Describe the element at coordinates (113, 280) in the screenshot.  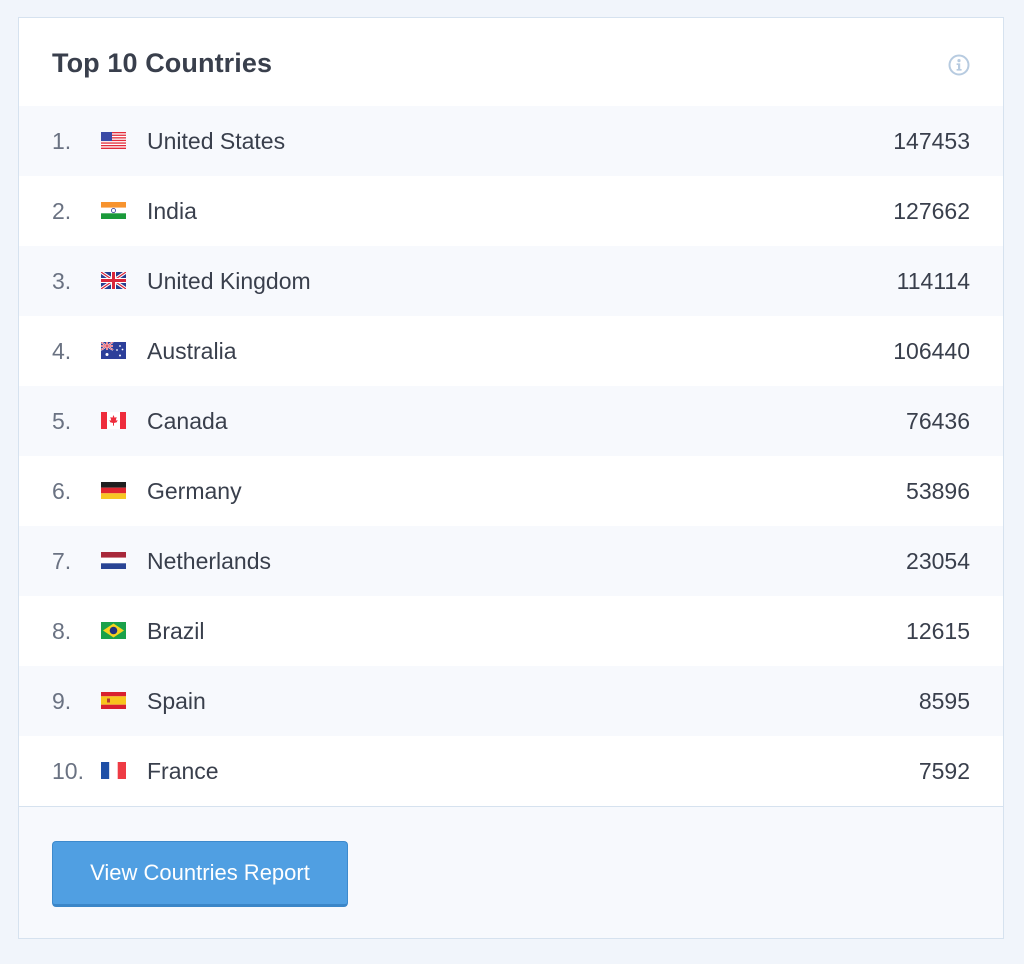
I see `gb-flag-icon` at that location.